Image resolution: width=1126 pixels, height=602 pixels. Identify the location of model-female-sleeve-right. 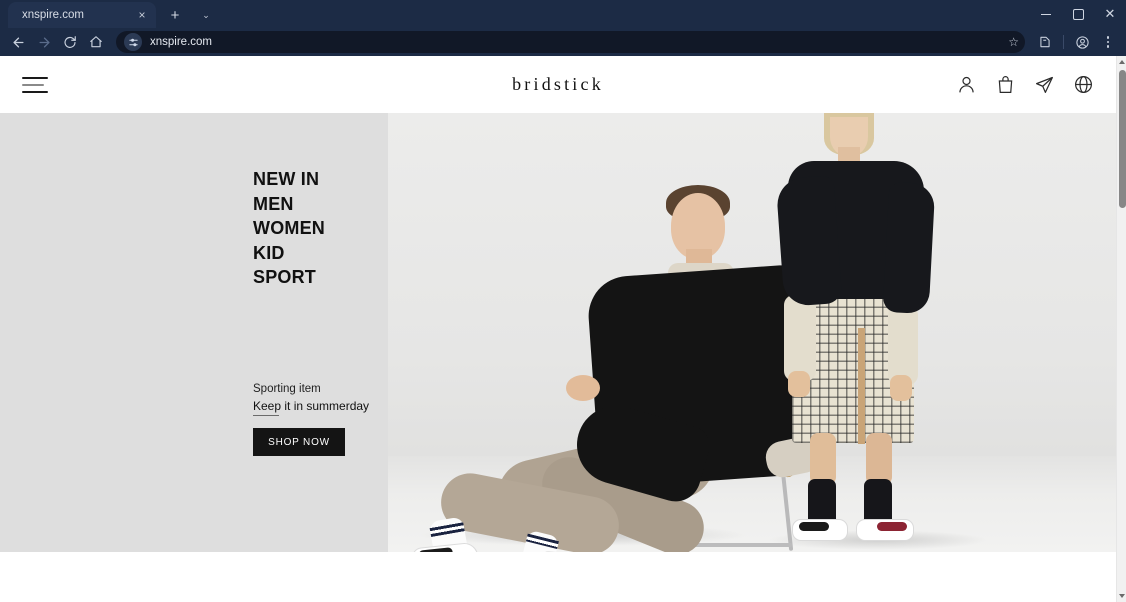
(909, 248).